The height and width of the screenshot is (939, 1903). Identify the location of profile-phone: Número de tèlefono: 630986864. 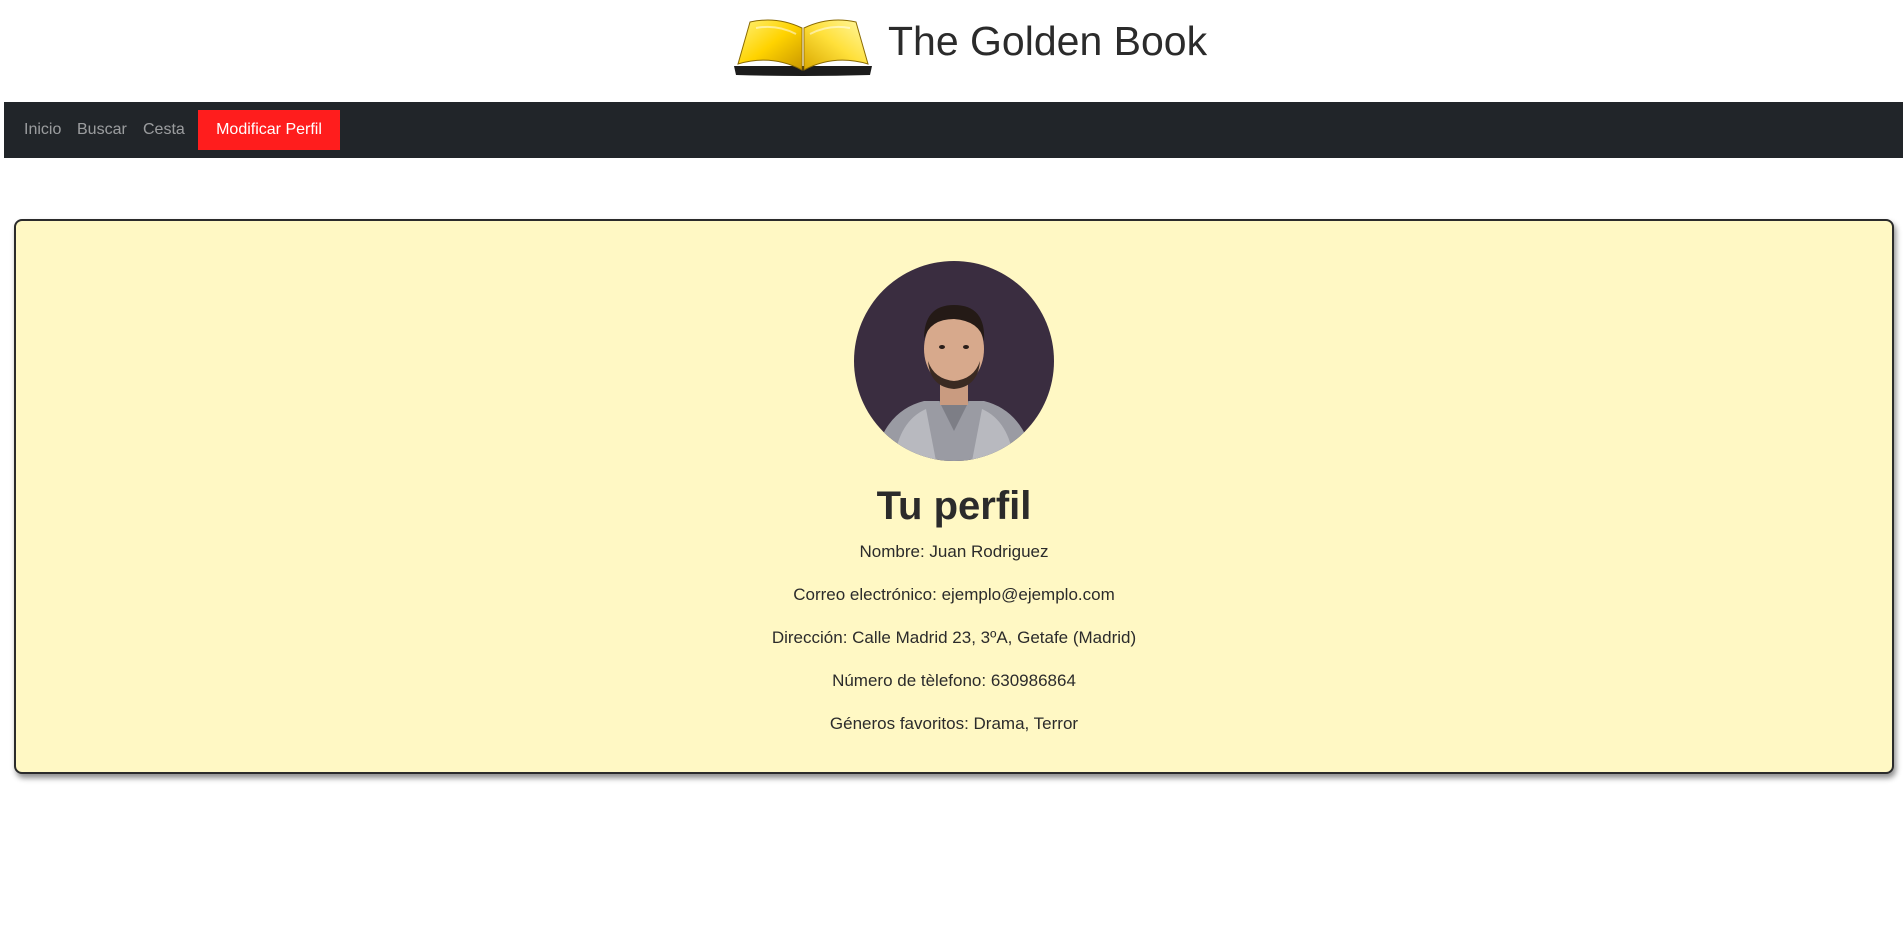
(954, 680).